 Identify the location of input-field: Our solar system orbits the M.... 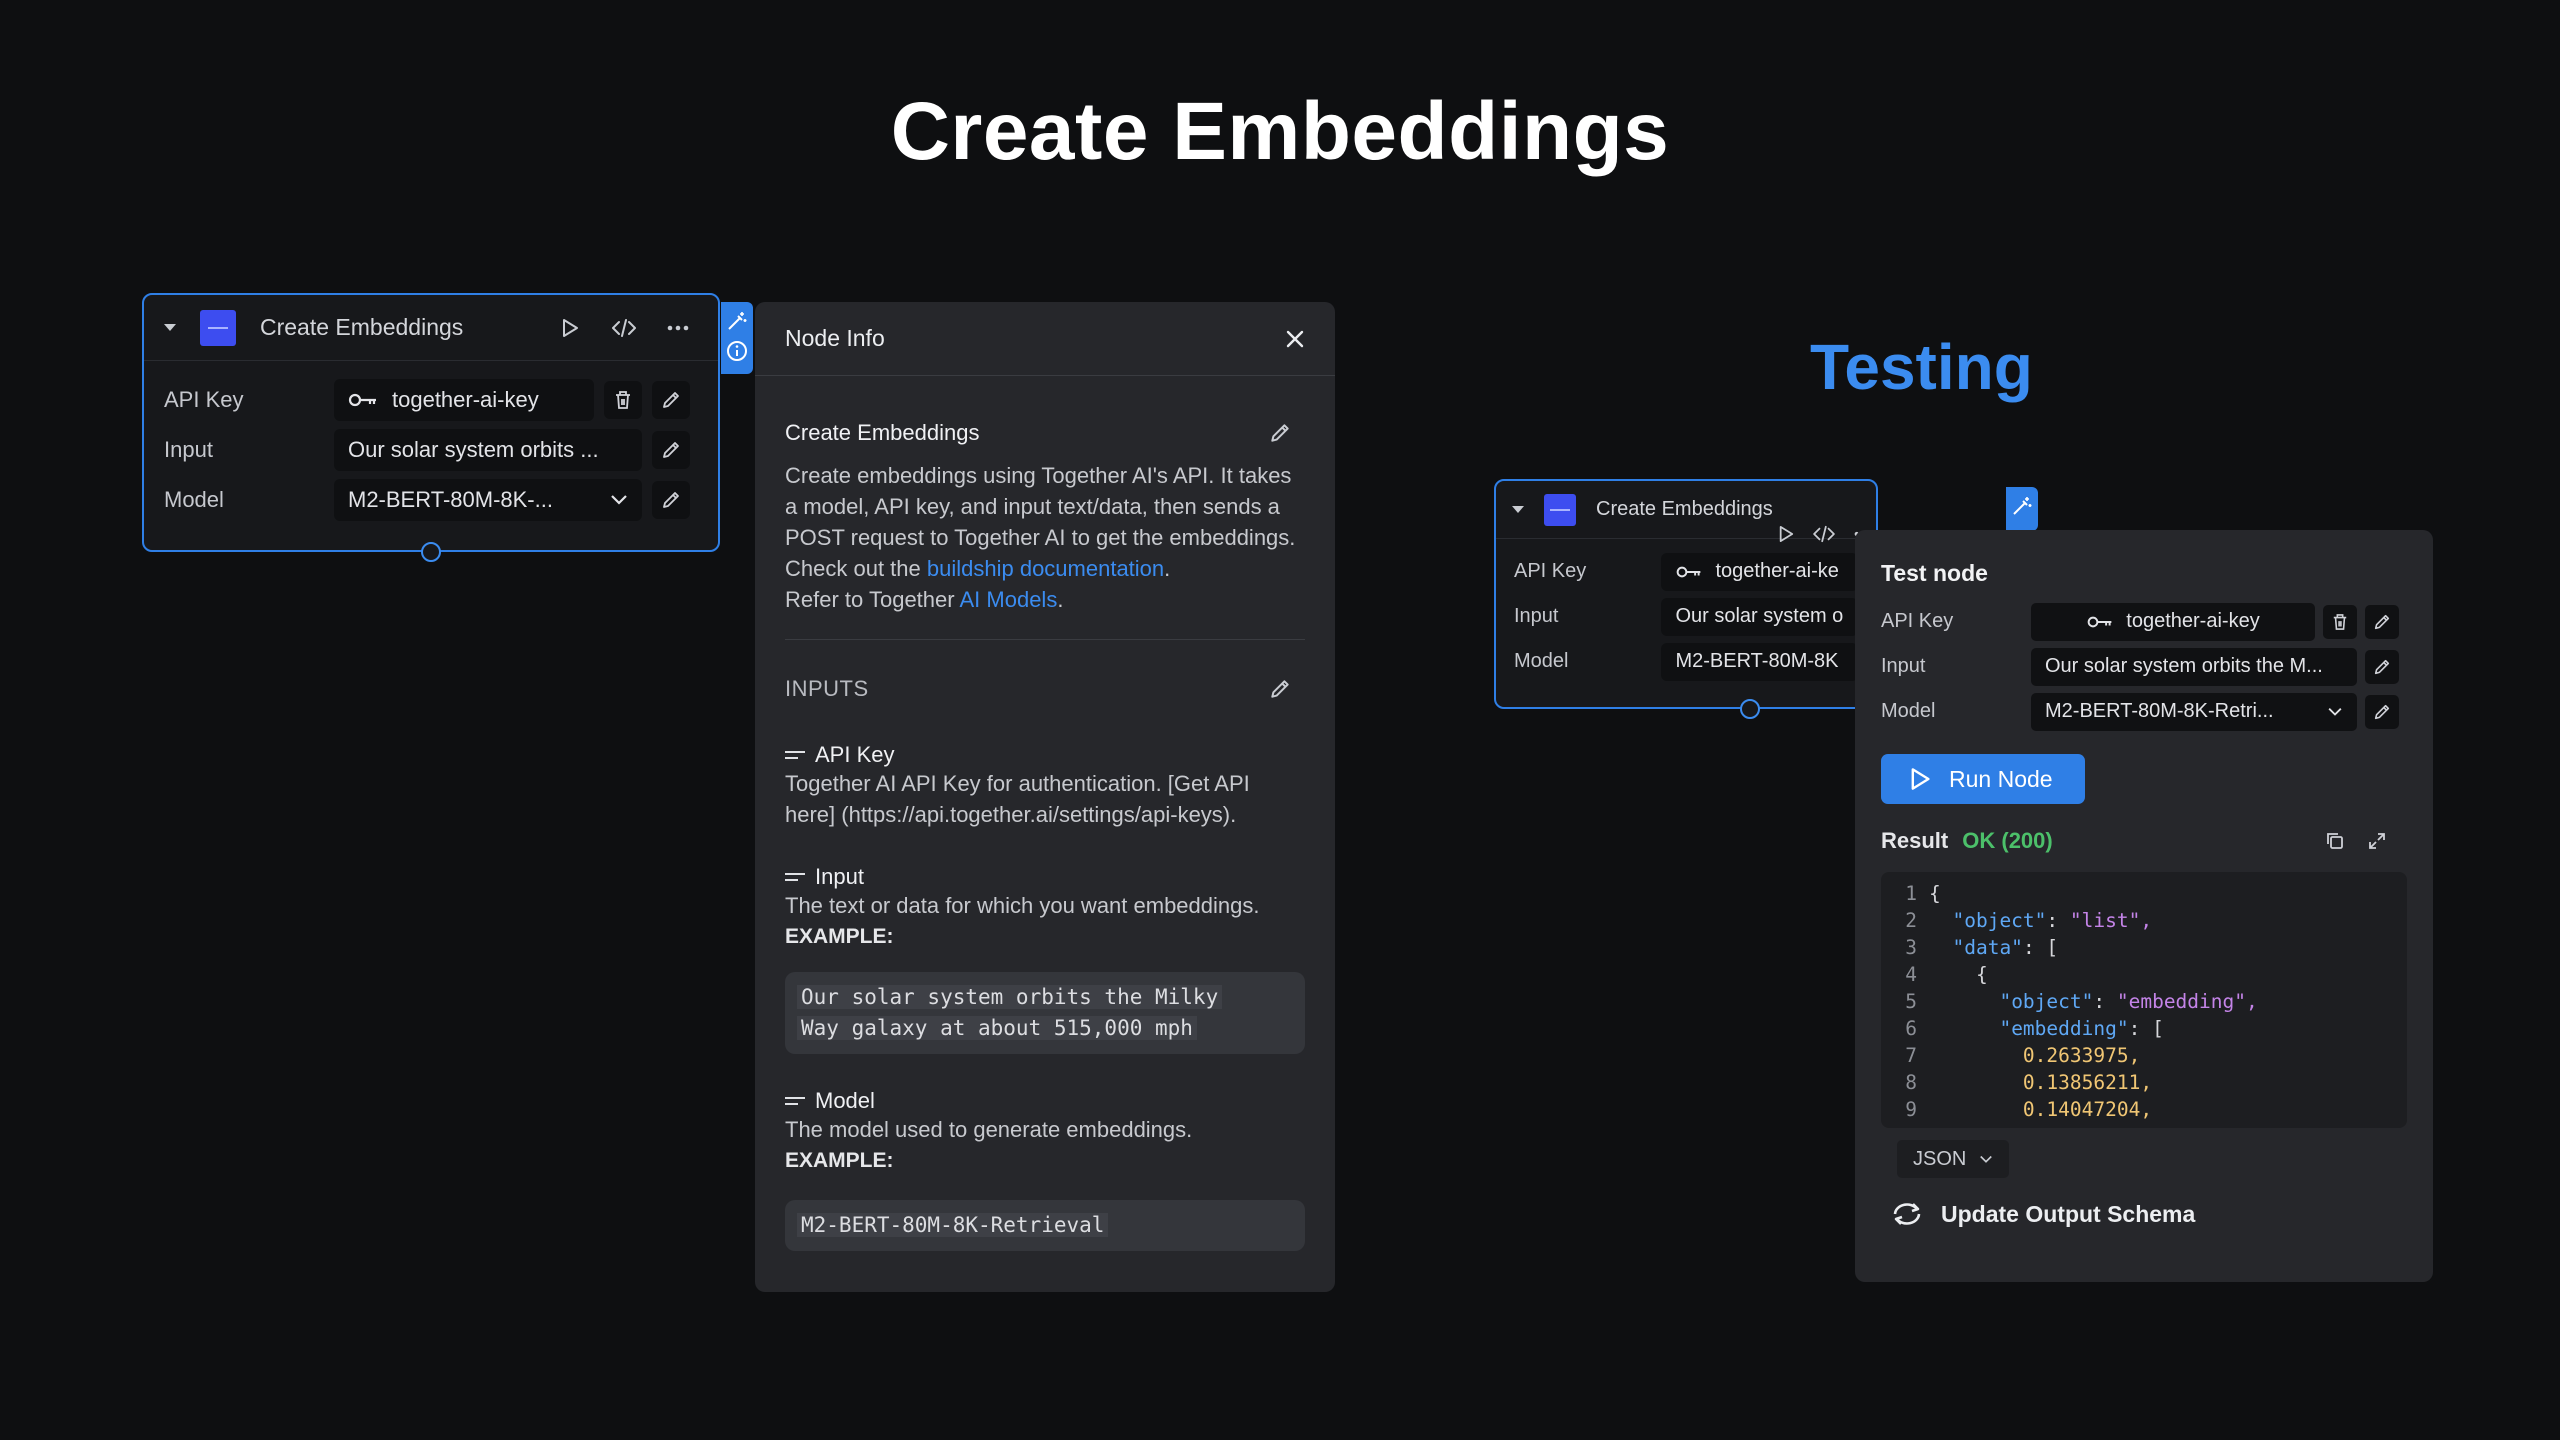
(2194, 666).